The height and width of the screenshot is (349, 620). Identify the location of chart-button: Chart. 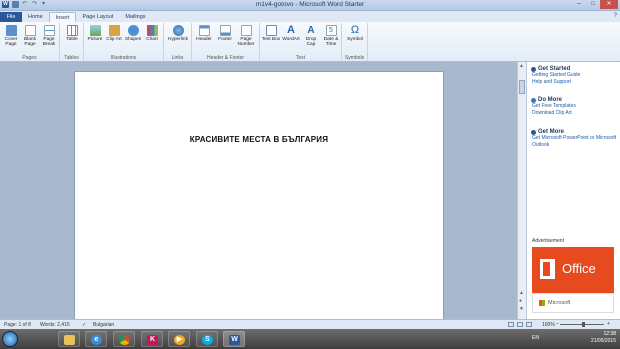
(152, 33).